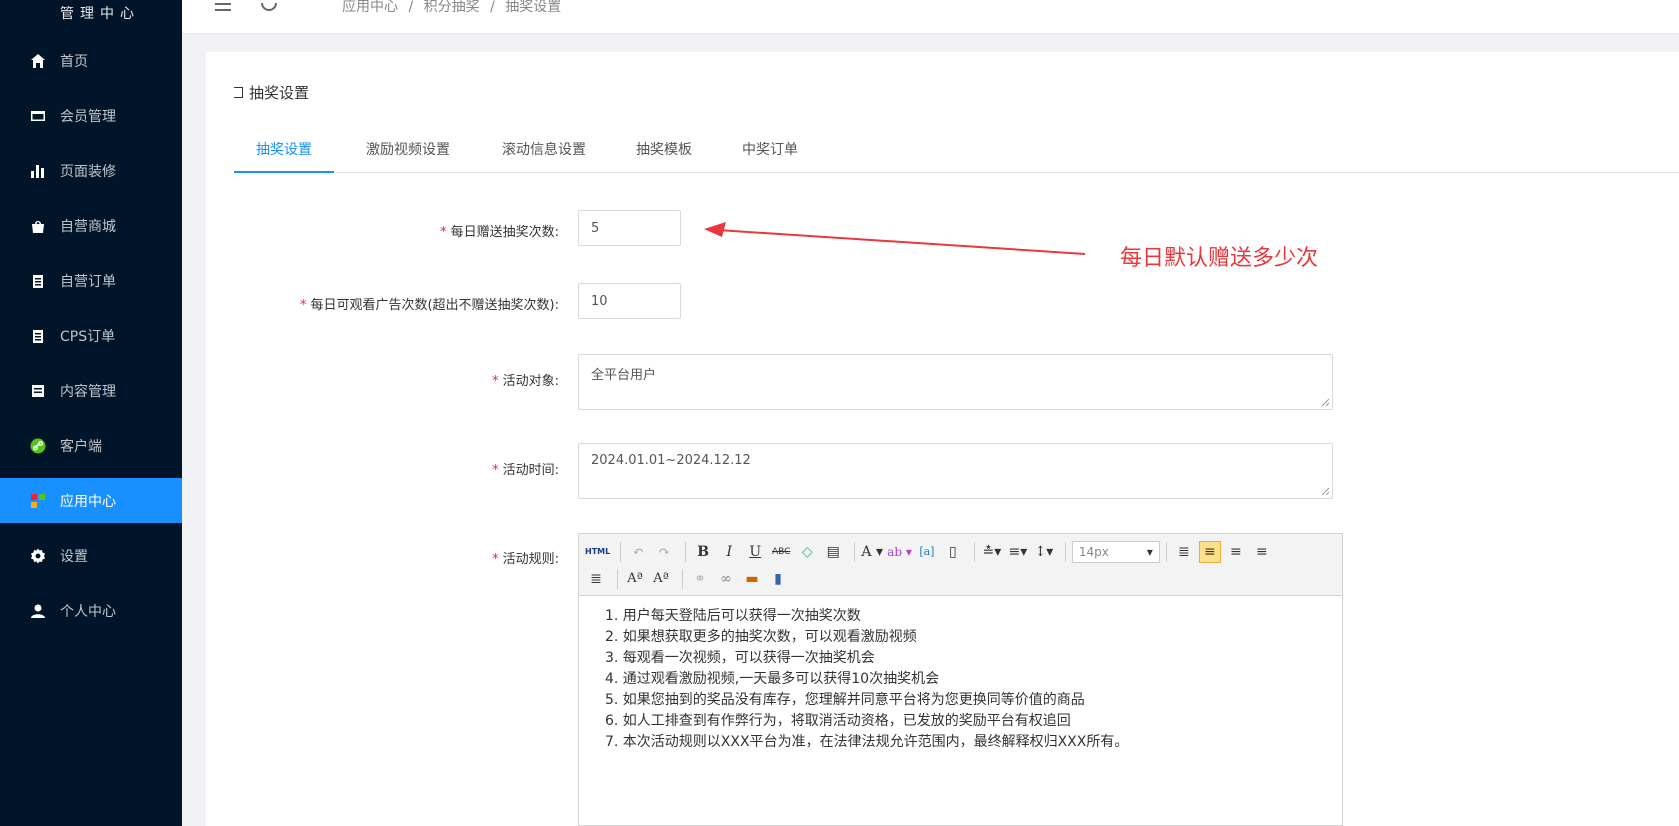  I want to click on sidebar-item-label: 自营订单, so click(88, 281).